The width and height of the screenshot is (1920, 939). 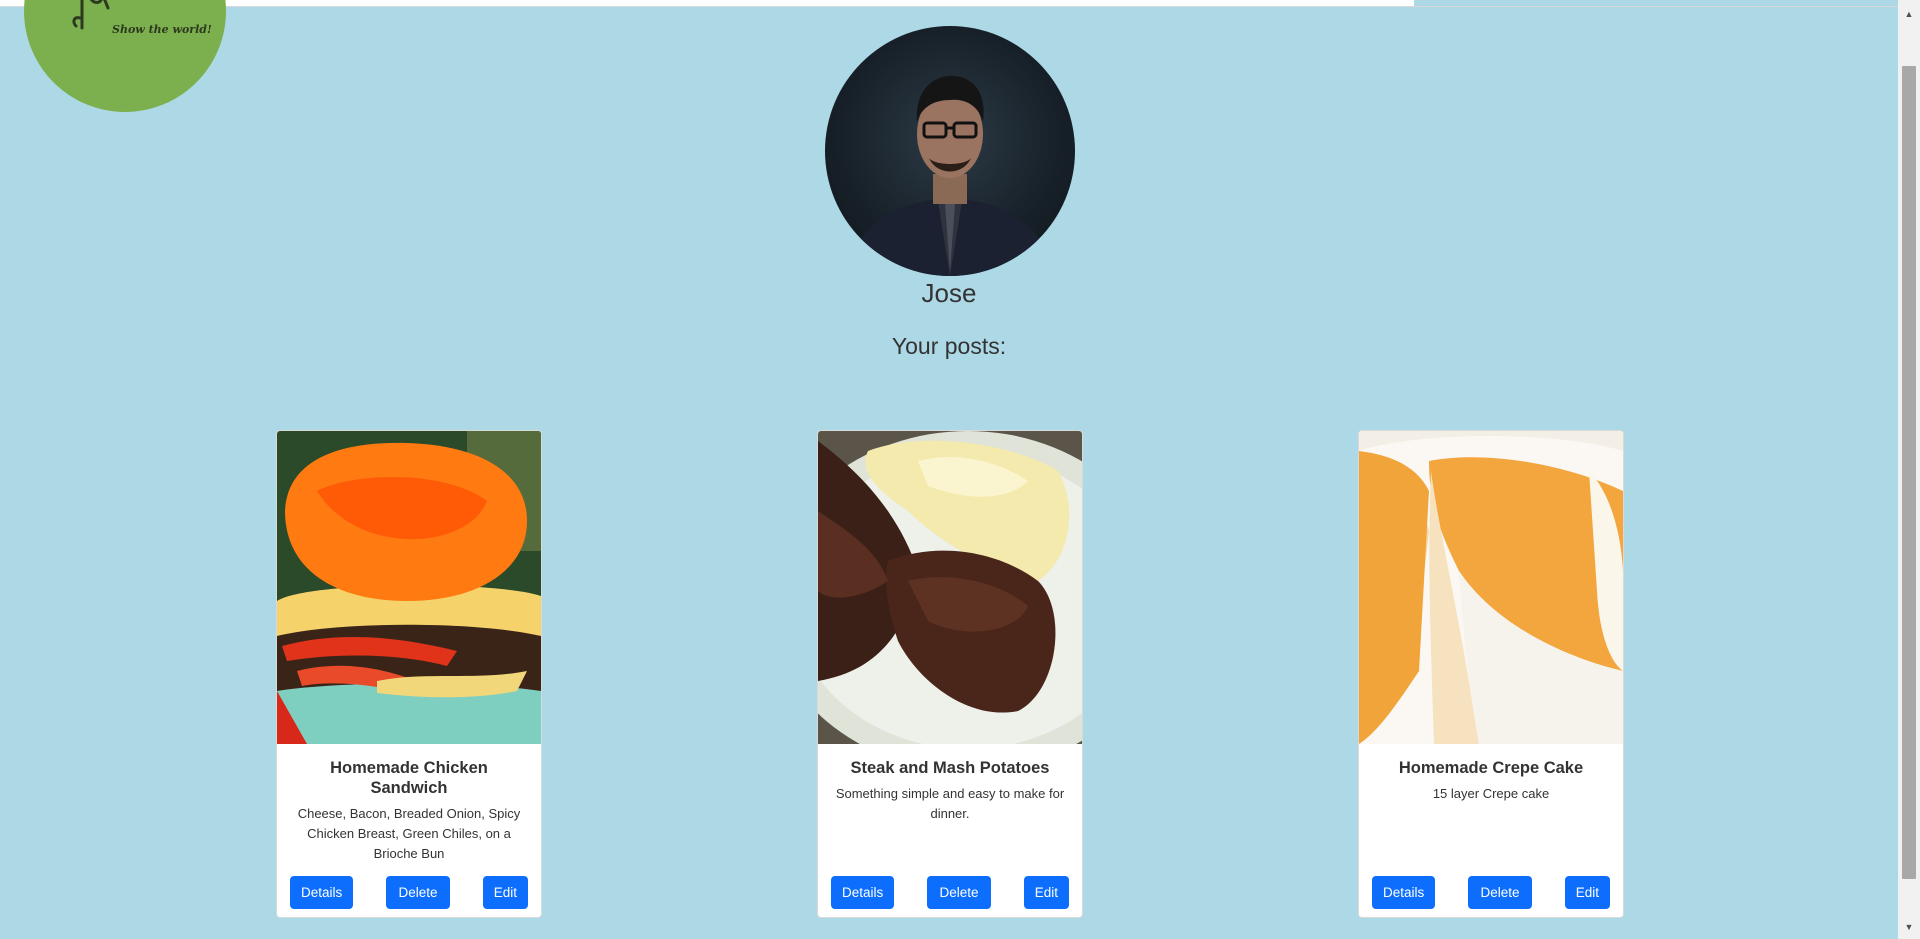 What do you see at coordinates (1491, 768) in the screenshot?
I see `post-title: Homemade Crepe Cake` at bounding box center [1491, 768].